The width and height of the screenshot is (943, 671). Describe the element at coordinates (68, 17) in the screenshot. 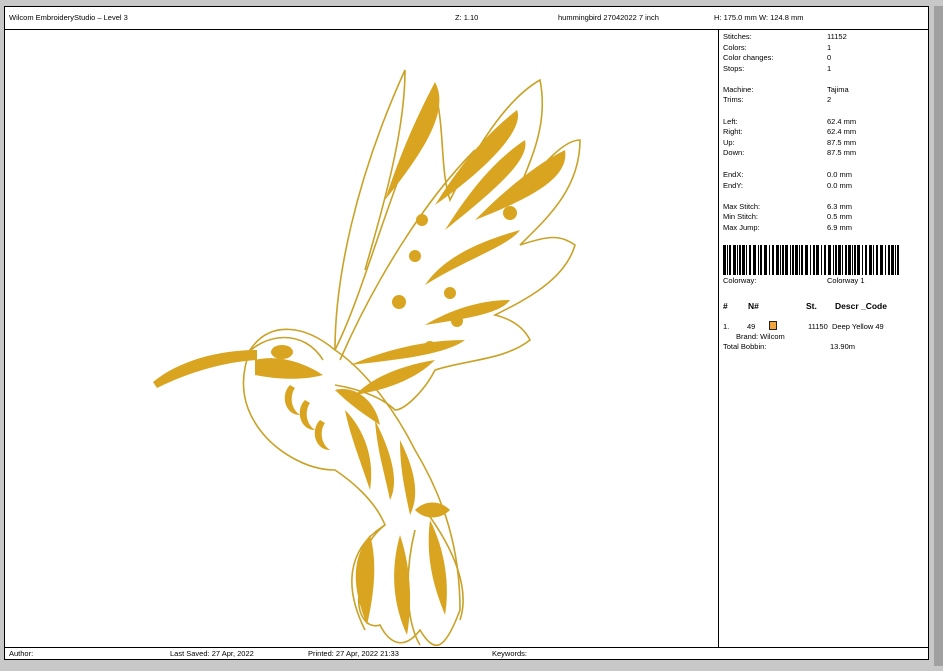

I see `app-title: Wilcom EmbroideryStudio – Level 3` at that location.